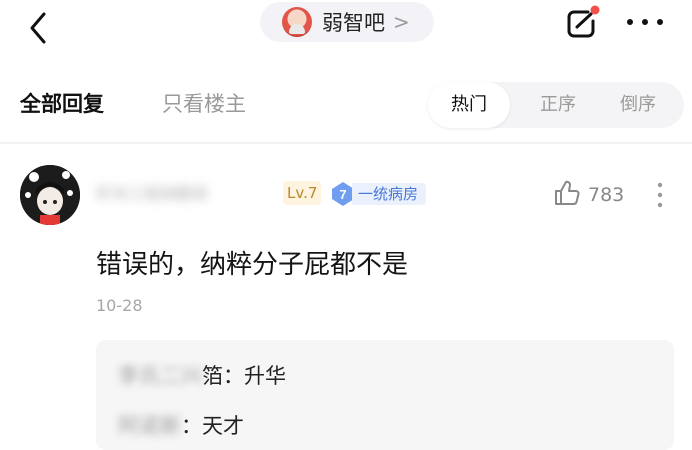  What do you see at coordinates (252, 265) in the screenshot?
I see `reply-content: 错误的，纳粹分子屁都不是` at bounding box center [252, 265].